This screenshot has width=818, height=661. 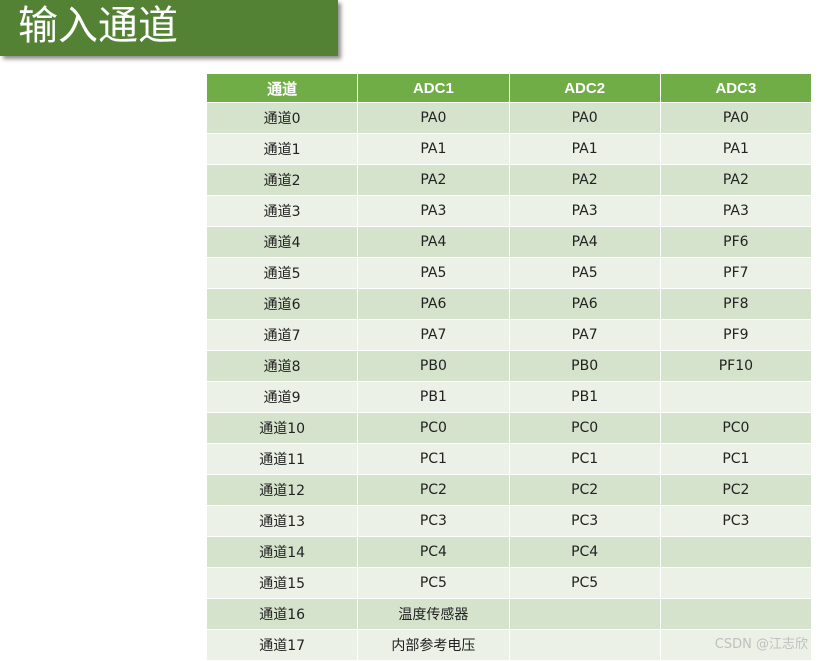 What do you see at coordinates (282, 366) in the screenshot?
I see `channel-cell: 通道8` at bounding box center [282, 366].